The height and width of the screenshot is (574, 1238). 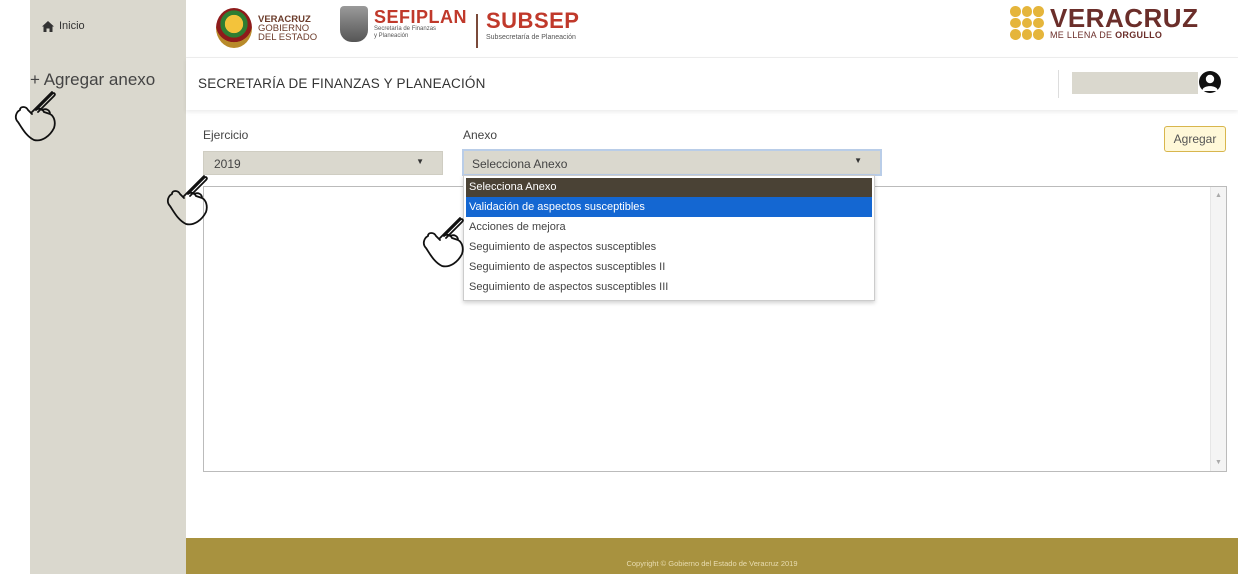 I want to click on agregar-button: Agregar, so click(x=1195, y=139).